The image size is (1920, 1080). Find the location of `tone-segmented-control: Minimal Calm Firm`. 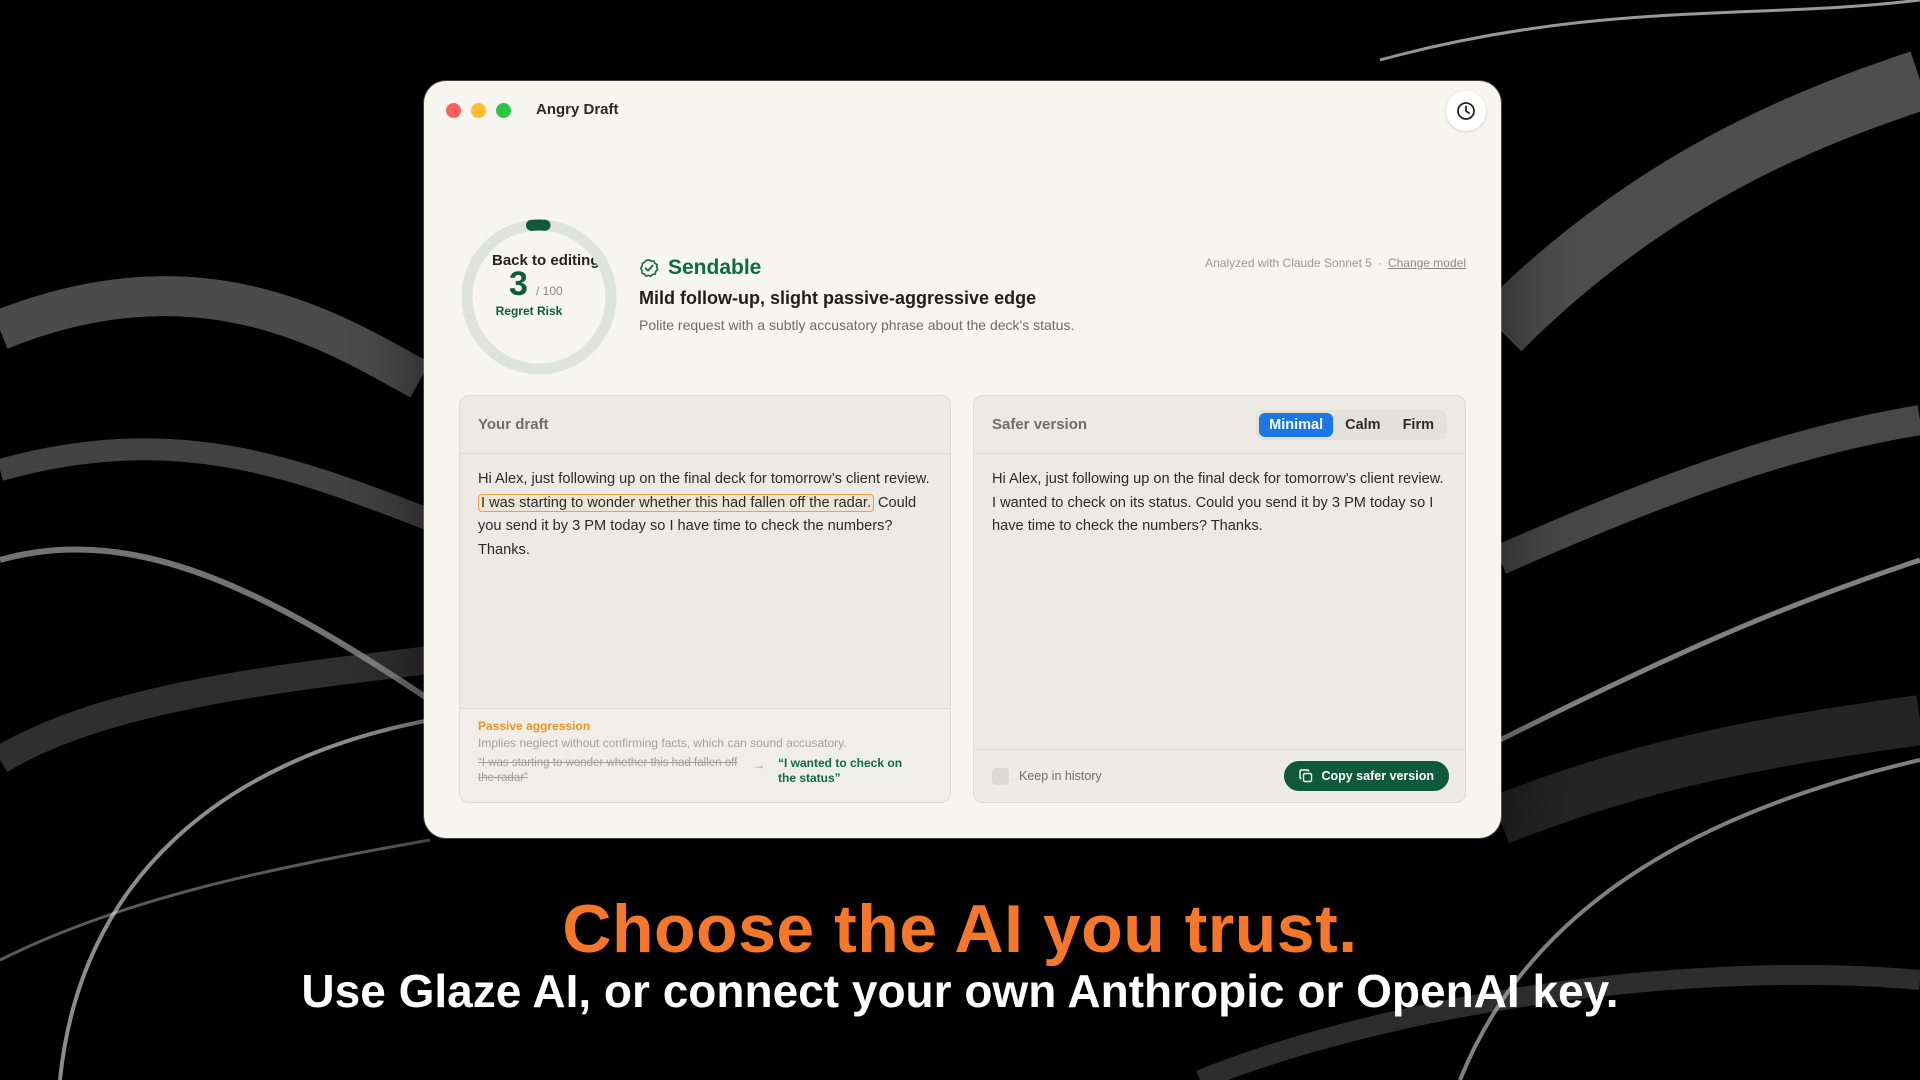

tone-segmented-control: Minimal Calm Firm is located at coordinates (1351, 424).